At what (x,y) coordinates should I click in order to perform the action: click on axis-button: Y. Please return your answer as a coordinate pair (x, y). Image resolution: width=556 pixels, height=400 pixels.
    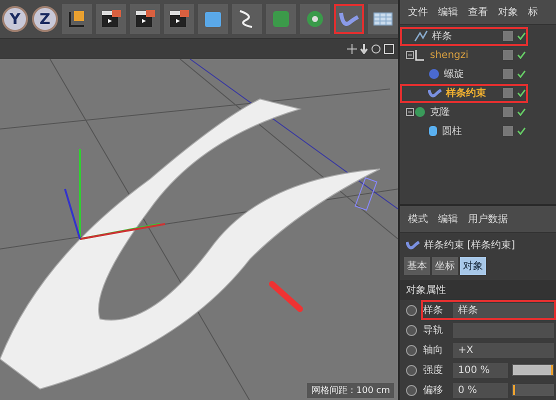
    Looking at the image, I should click on (15, 19).